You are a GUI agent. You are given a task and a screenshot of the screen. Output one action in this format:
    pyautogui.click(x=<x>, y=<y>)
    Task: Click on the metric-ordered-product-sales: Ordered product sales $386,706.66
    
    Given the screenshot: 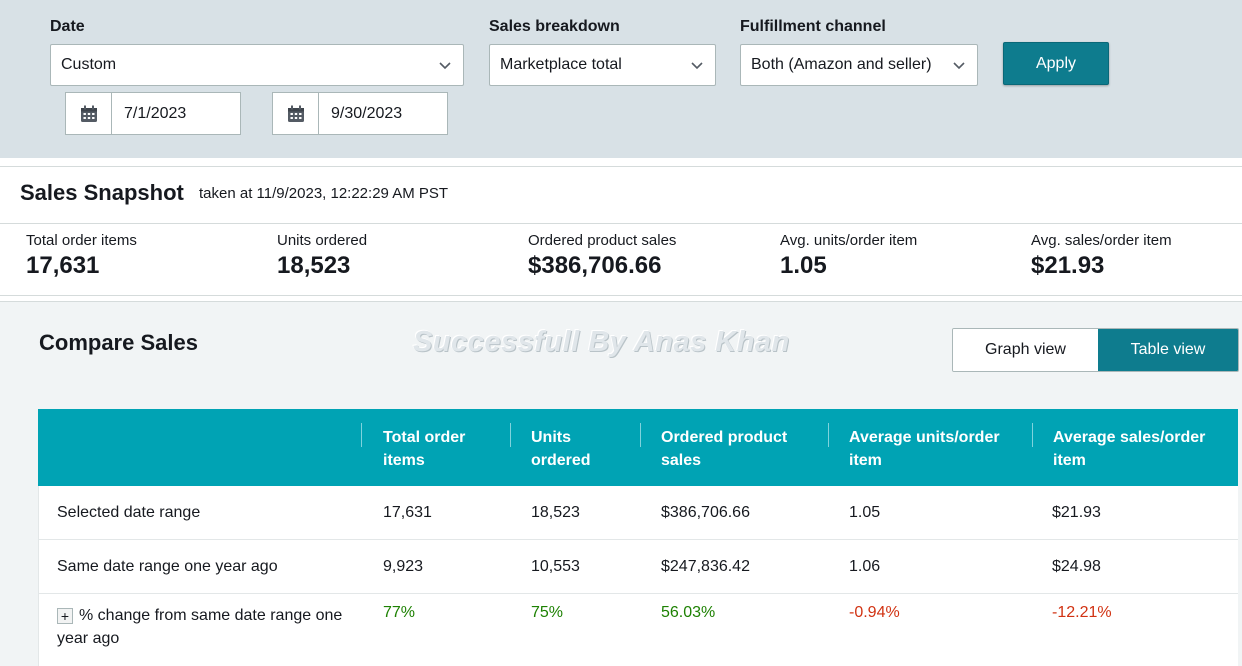 What is the action you would take?
    pyautogui.click(x=602, y=256)
    